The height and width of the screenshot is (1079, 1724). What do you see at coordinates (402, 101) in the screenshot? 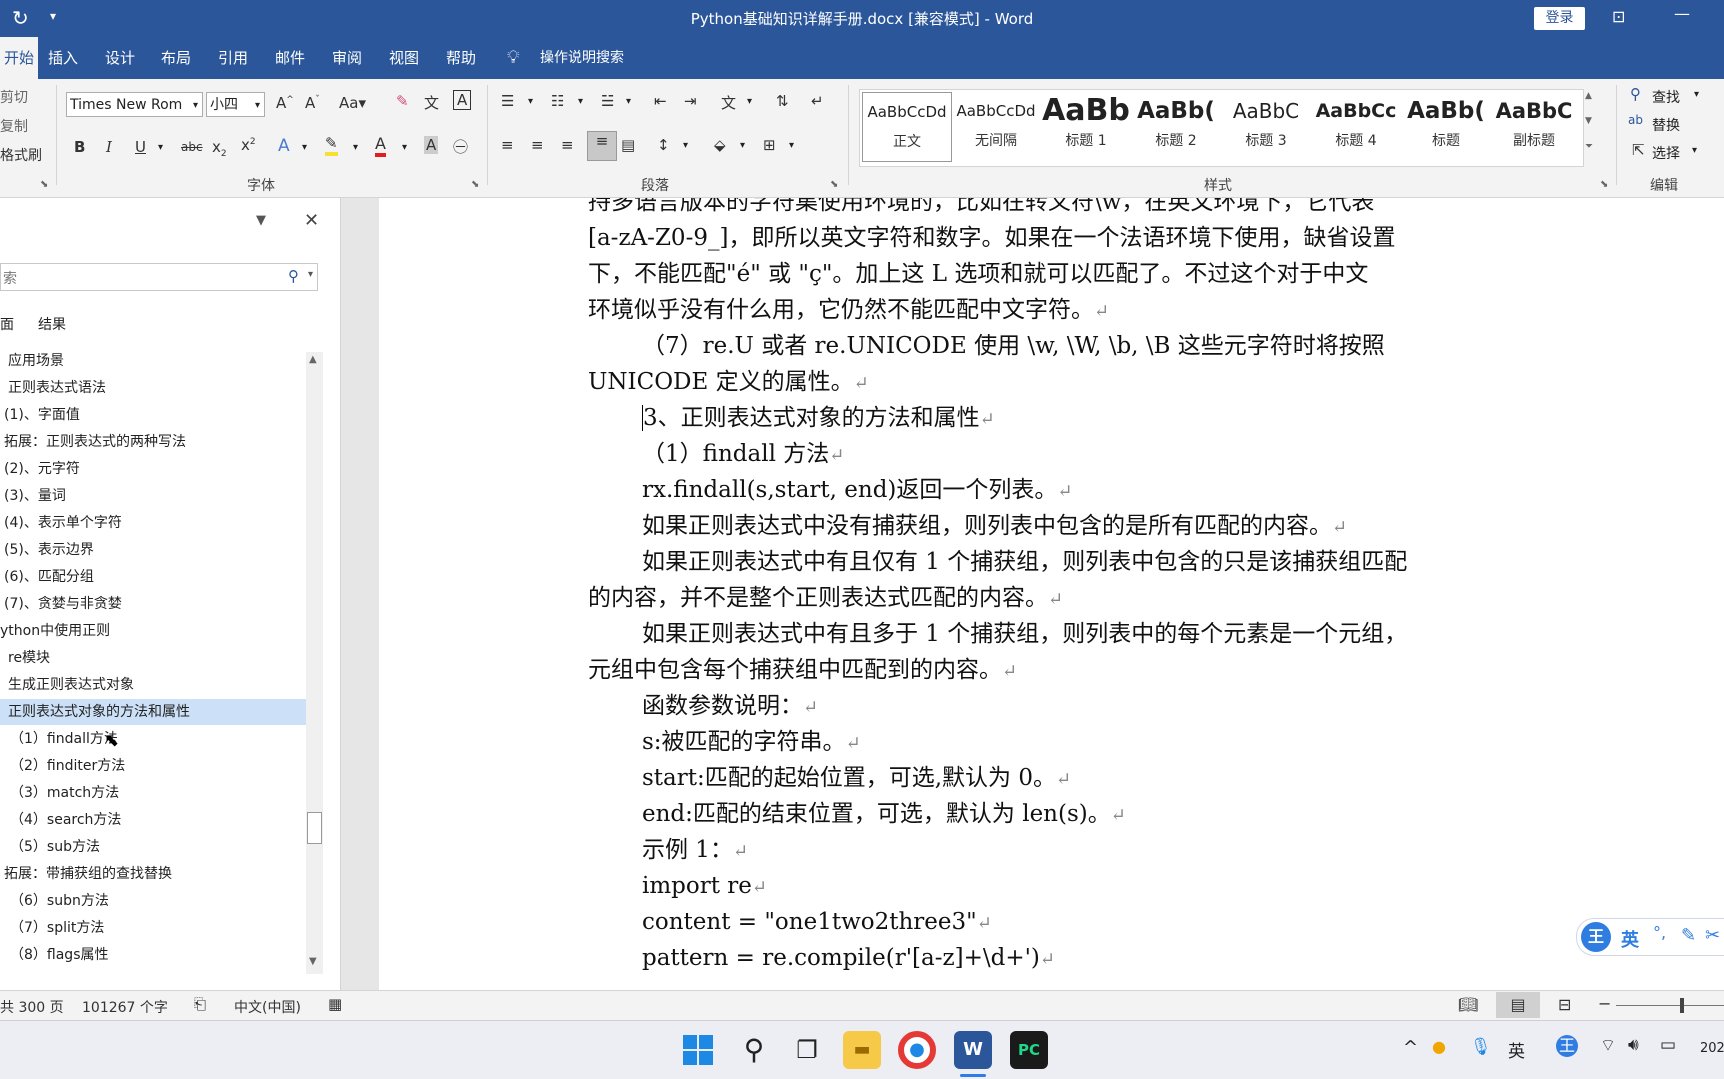
I see `clear-formatting-icon: ✎` at bounding box center [402, 101].